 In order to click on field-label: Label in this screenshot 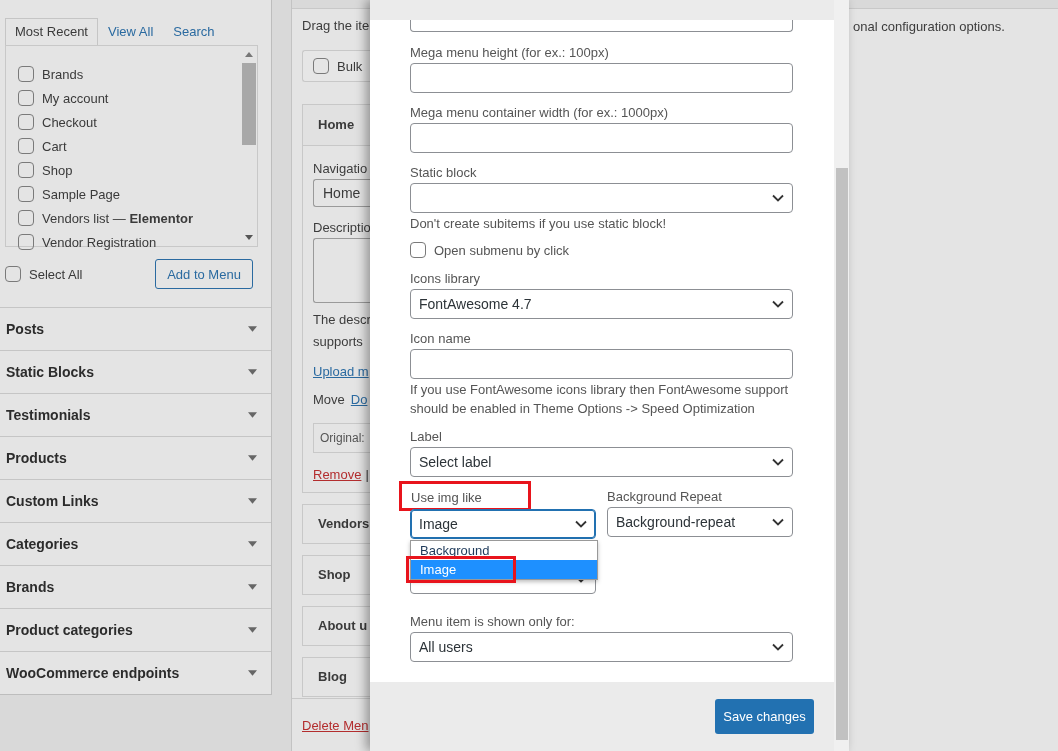, I will do `click(426, 437)`.